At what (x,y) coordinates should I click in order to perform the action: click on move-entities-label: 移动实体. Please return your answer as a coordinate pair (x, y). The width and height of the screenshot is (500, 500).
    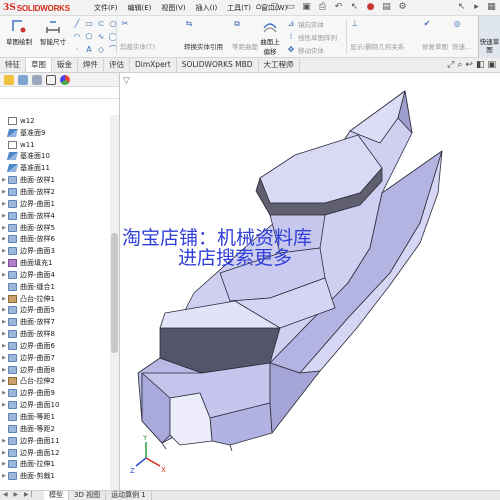
    Looking at the image, I should click on (311, 50).